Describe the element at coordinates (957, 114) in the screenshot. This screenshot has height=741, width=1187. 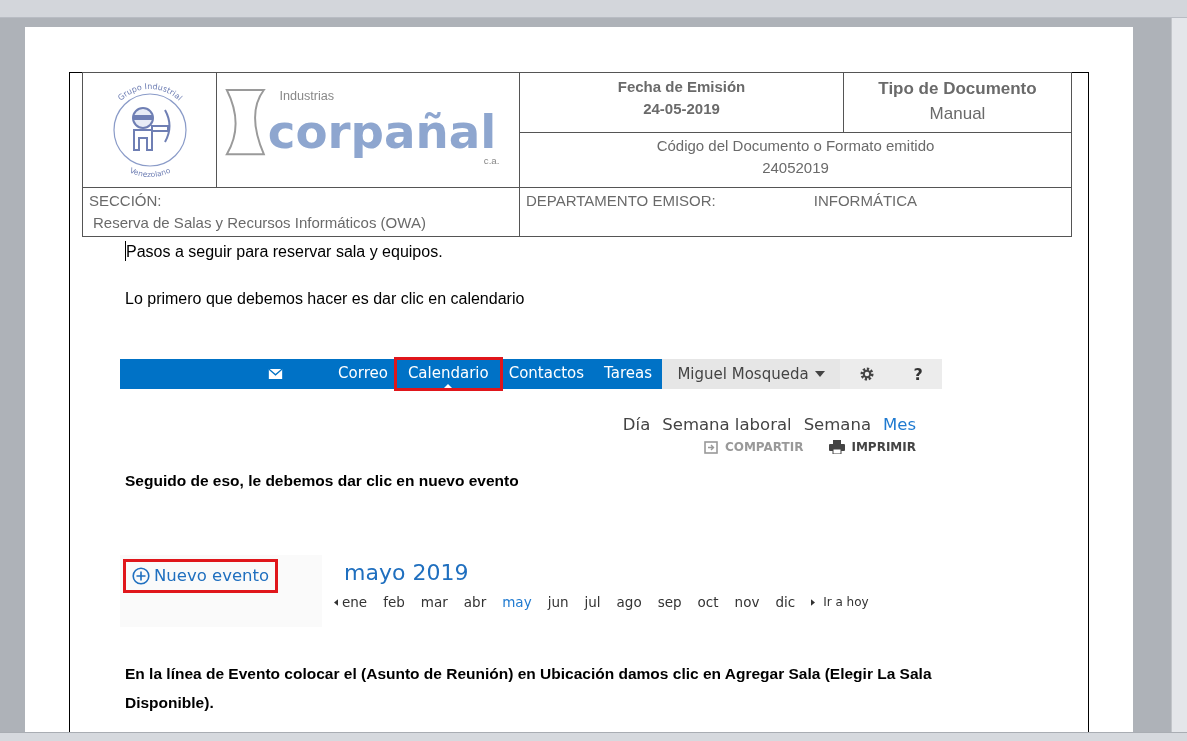
I see `doc-type: Manual` at that location.